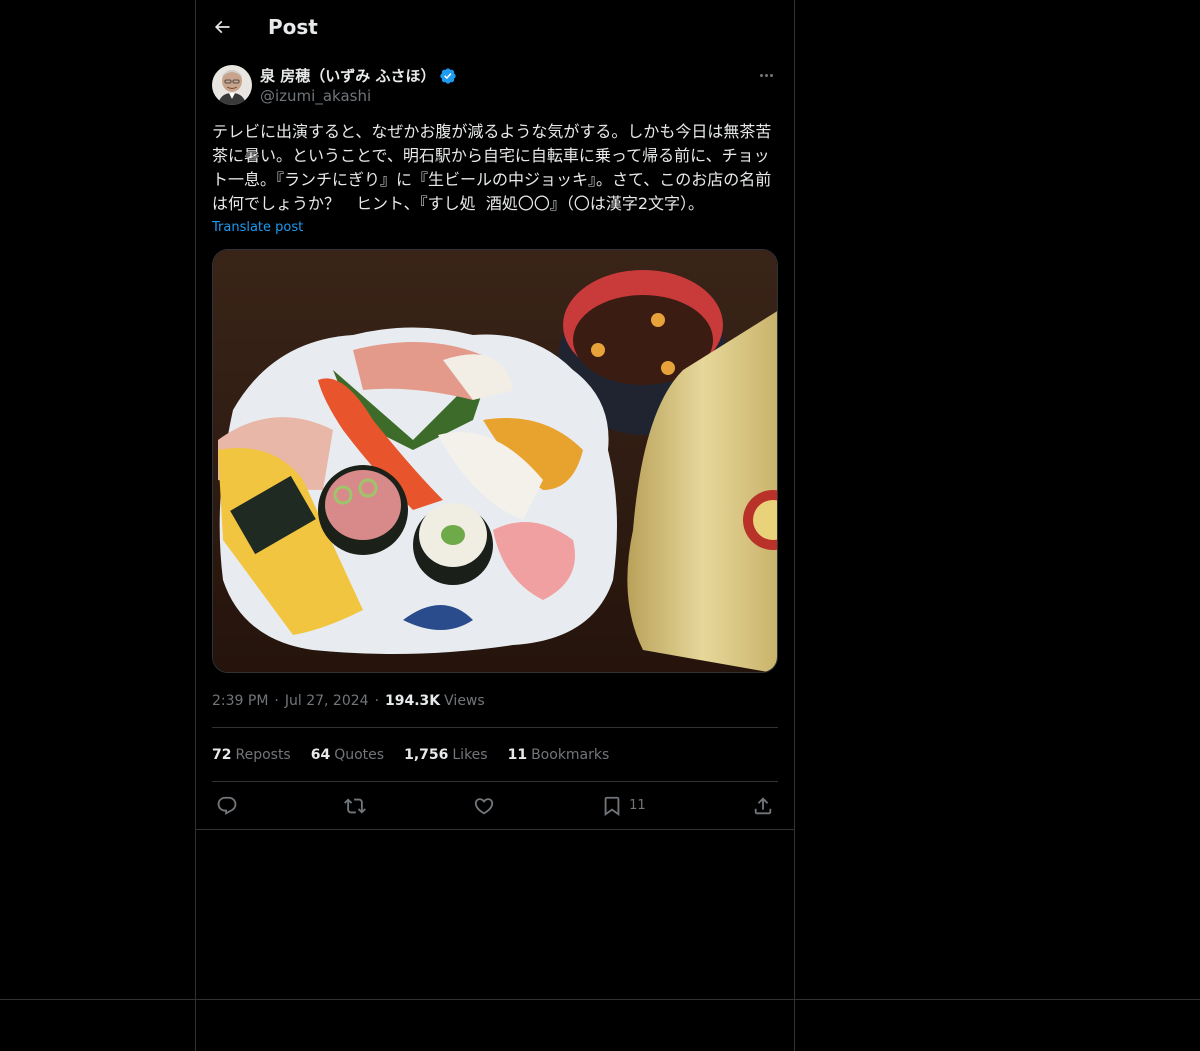 This screenshot has height=1051, width=1200. Describe the element at coordinates (358, 96) in the screenshot. I see `author-handle: @izumi_akashi` at that location.